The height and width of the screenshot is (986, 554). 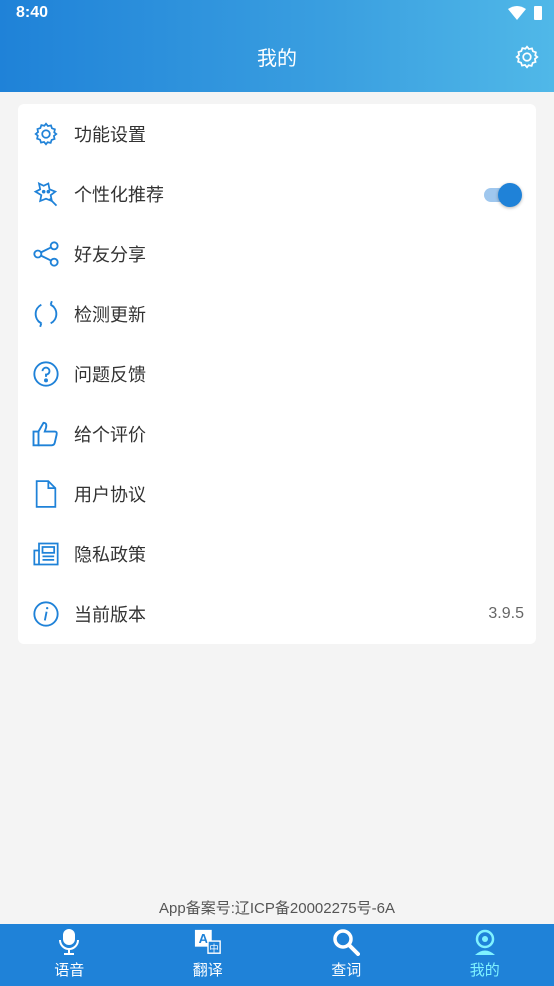 I want to click on svg-text: 中, so click(x=213, y=948).